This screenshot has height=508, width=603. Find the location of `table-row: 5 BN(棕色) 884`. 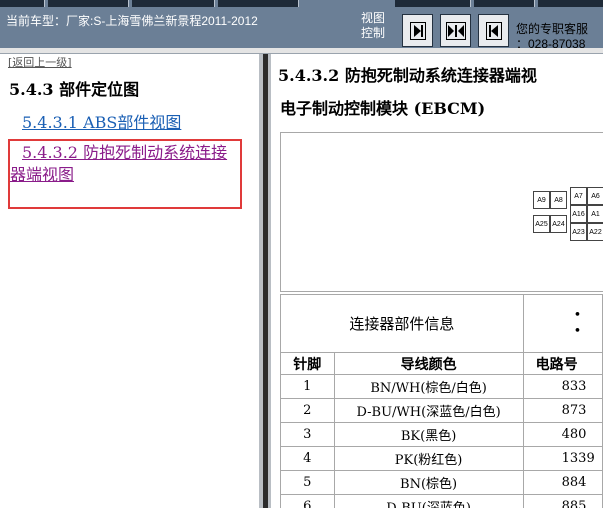

table-row: 5 BN(棕色) 884 is located at coordinates (441, 482).